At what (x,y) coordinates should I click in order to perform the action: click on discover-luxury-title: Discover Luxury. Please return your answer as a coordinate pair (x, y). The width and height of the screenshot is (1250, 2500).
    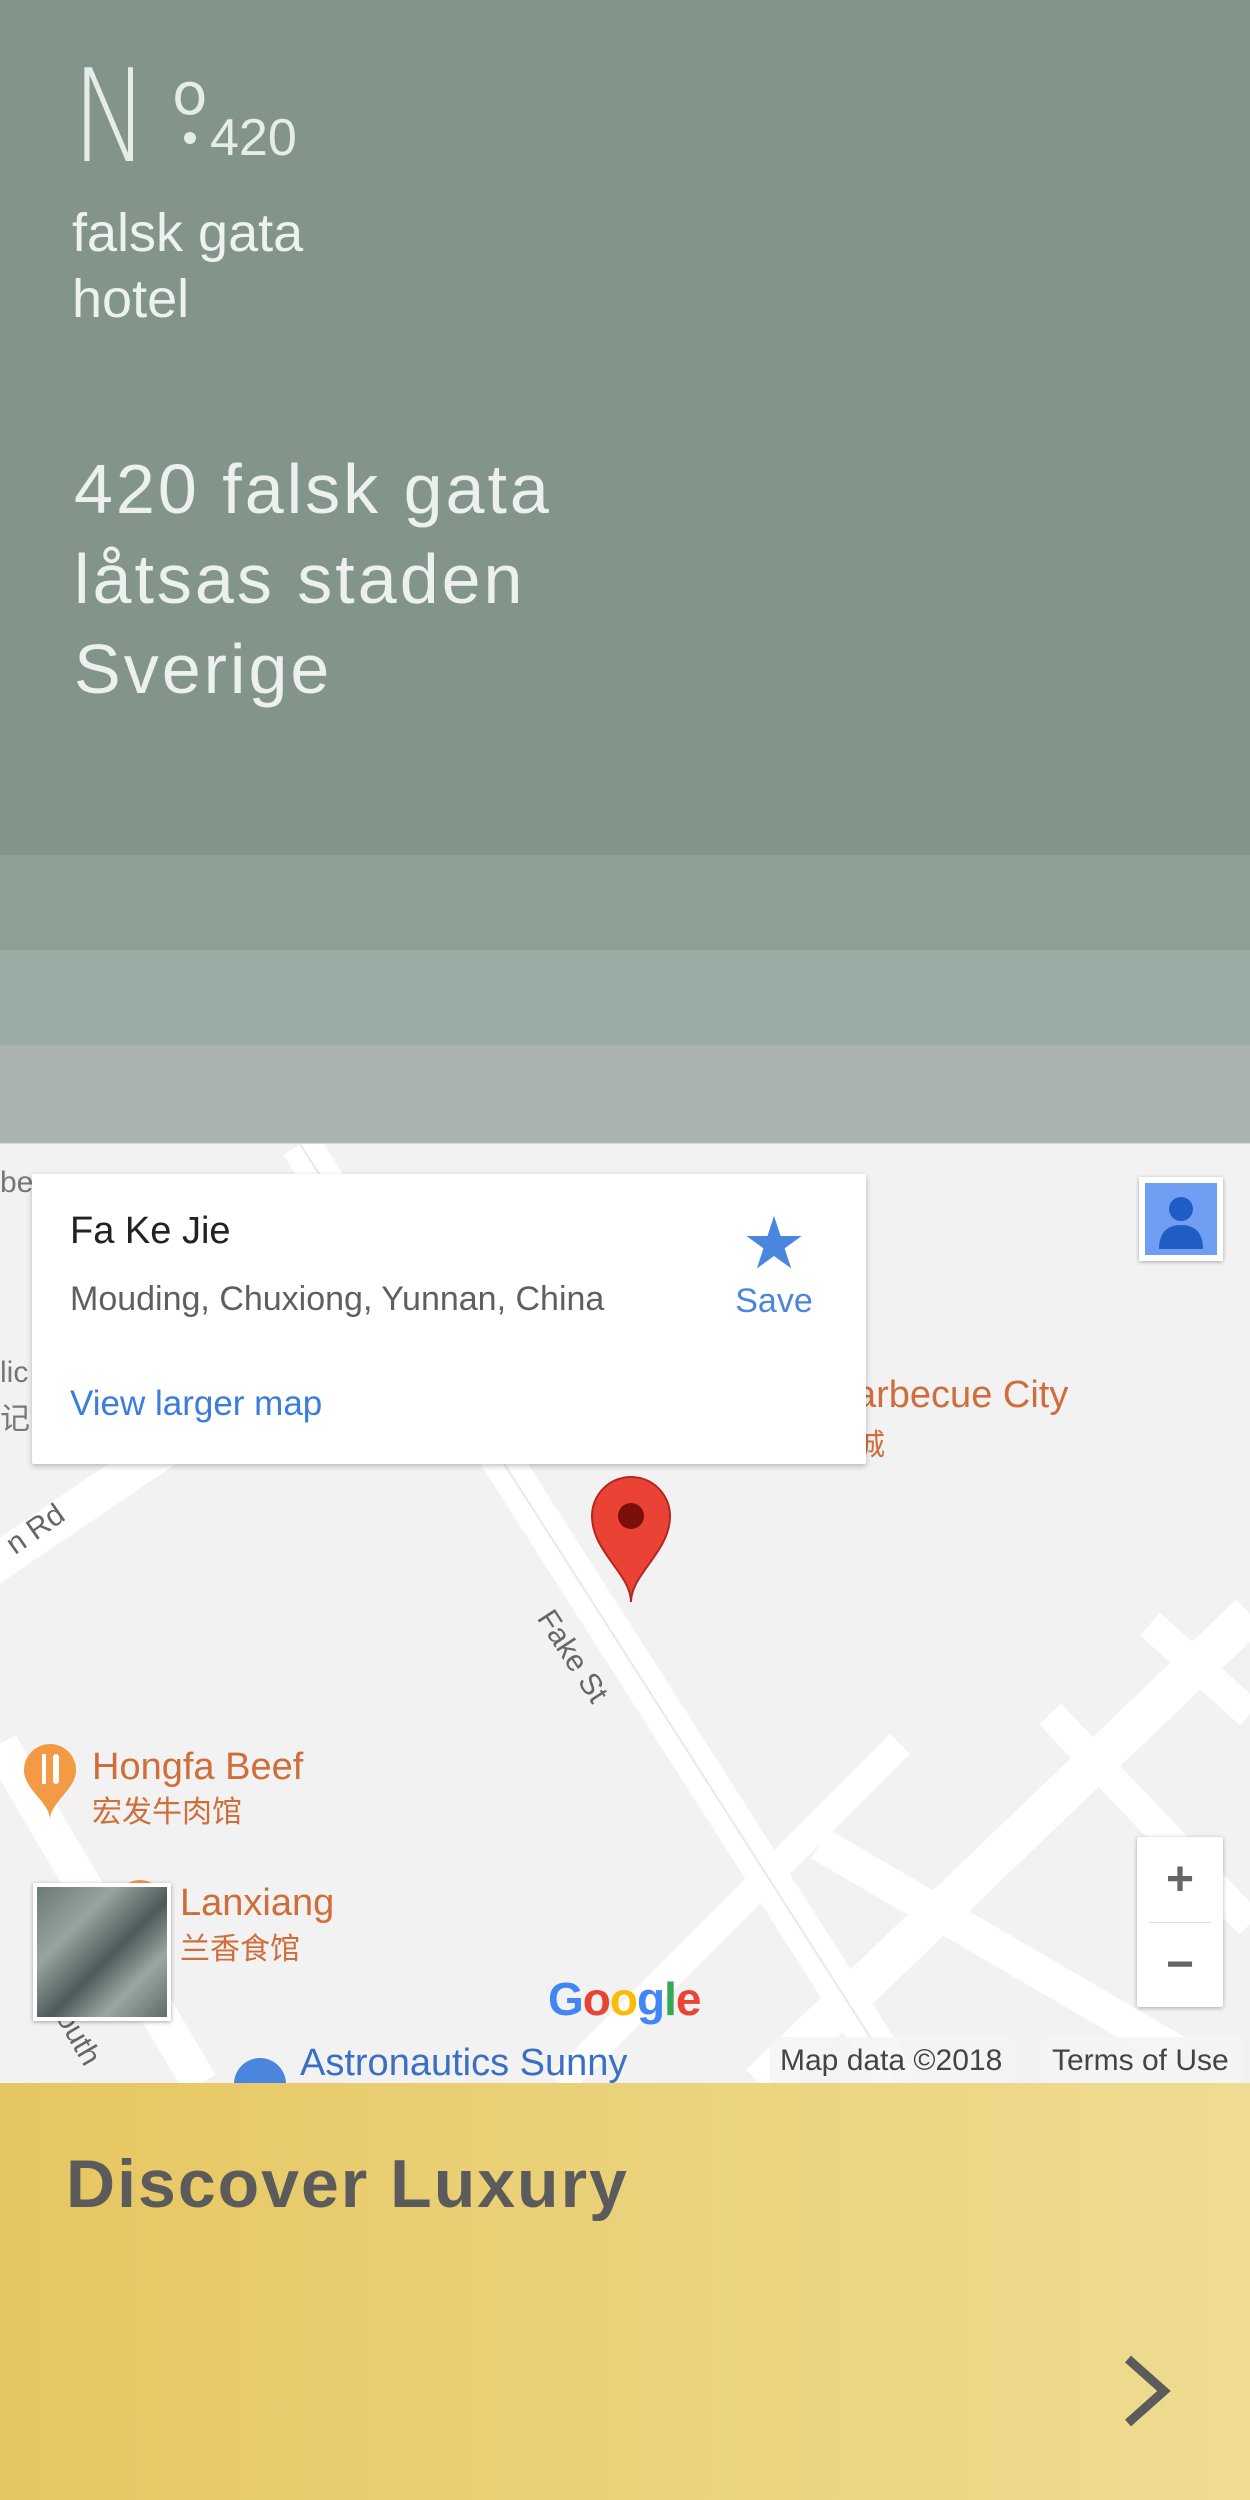
    Looking at the image, I should click on (347, 2184).